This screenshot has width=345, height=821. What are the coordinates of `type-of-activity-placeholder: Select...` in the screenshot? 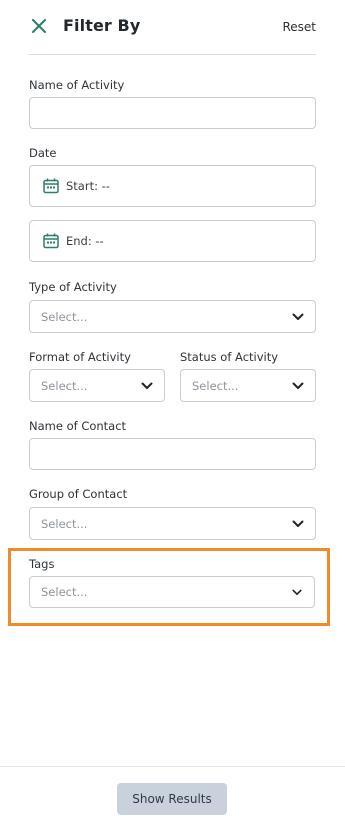 It's located at (64, 316).